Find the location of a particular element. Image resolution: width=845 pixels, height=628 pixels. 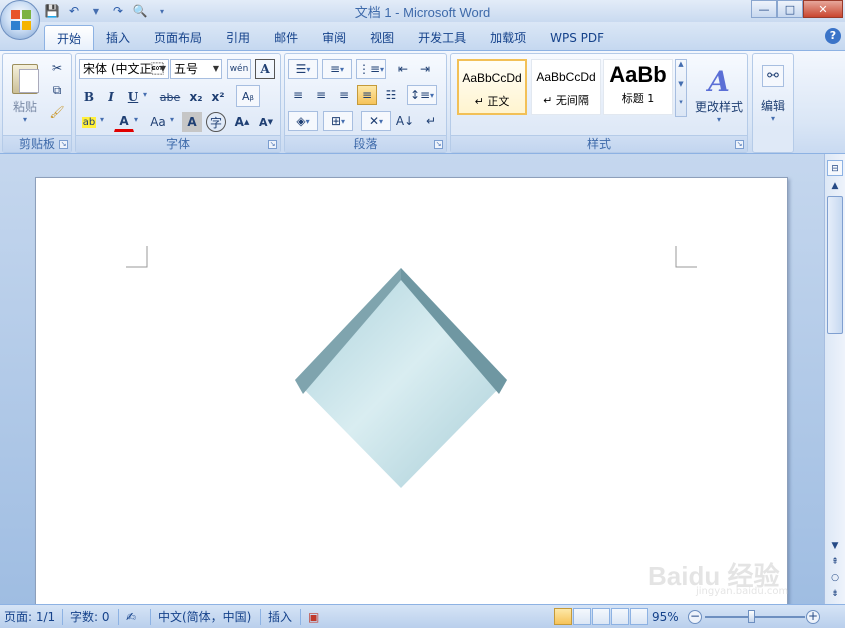

align-right-button: ≡ is located at coordinates (344, 95).